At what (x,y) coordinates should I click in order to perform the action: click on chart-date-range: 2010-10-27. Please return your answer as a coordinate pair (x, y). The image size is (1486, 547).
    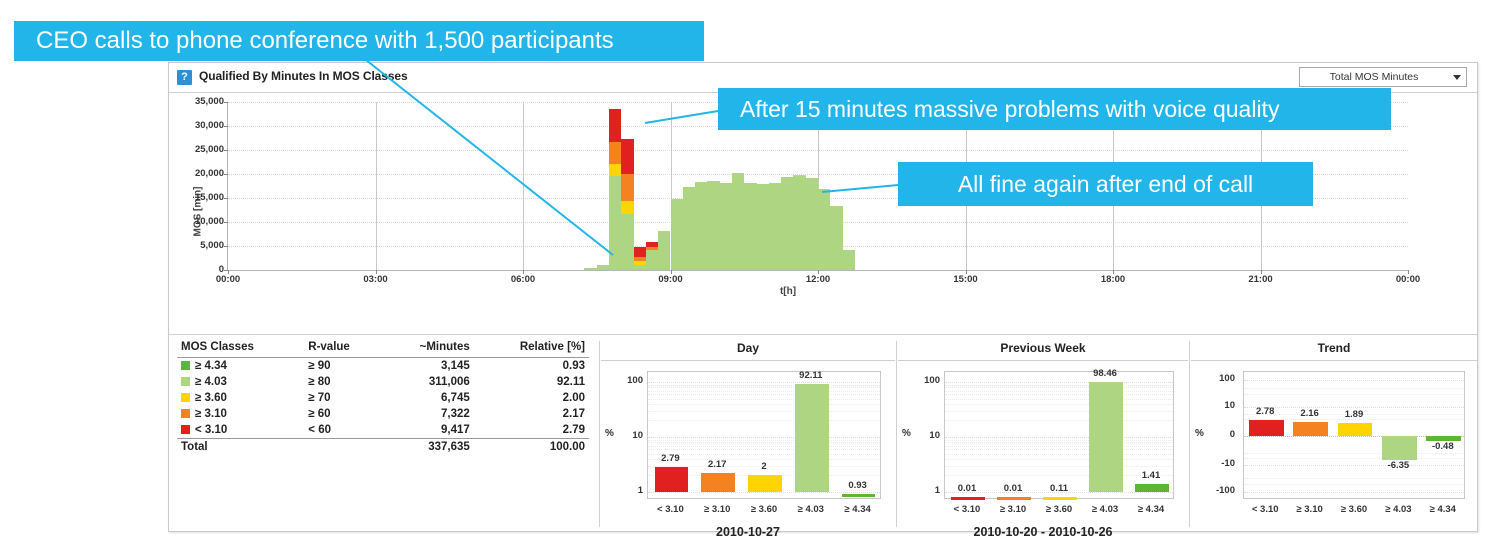
    Looking at the image, I should click on (748, 532).